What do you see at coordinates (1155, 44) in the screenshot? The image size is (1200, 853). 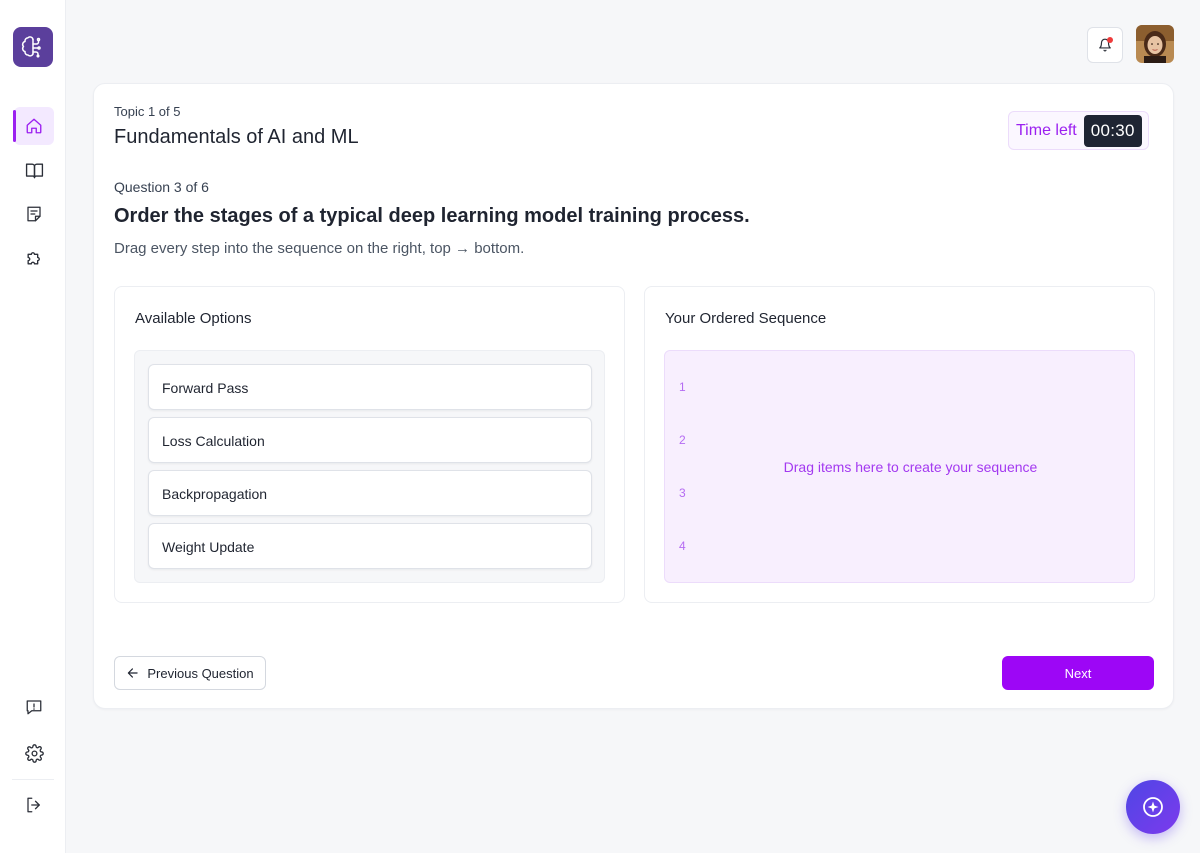 I see `avatar` at bounding box center [1155, 44].